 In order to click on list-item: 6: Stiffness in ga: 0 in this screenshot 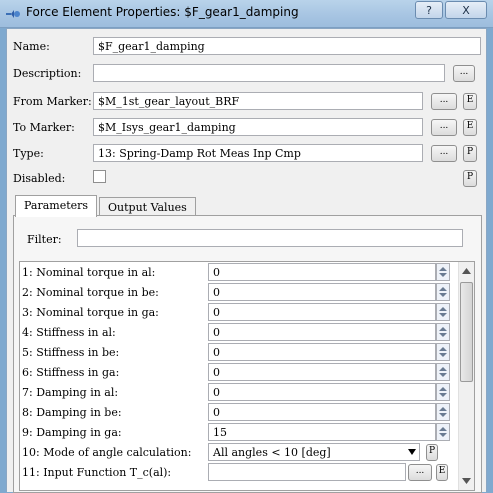, I will do `click(239, 372)`.